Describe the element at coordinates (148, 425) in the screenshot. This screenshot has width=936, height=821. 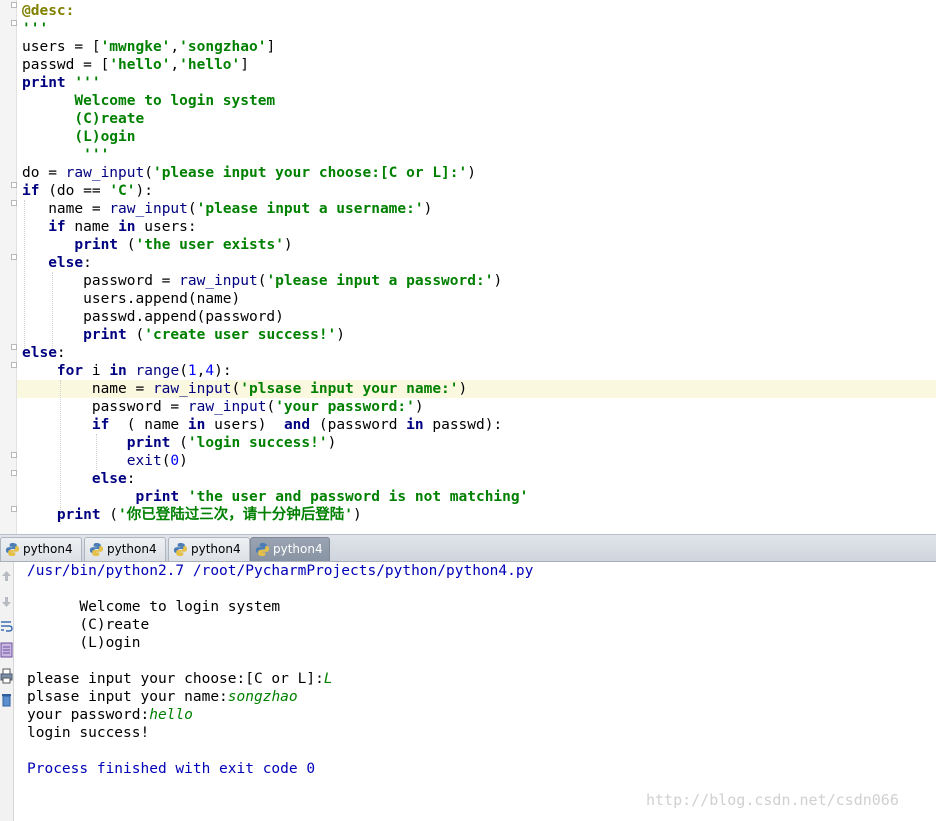
I see `code-token: ( name` at that location.